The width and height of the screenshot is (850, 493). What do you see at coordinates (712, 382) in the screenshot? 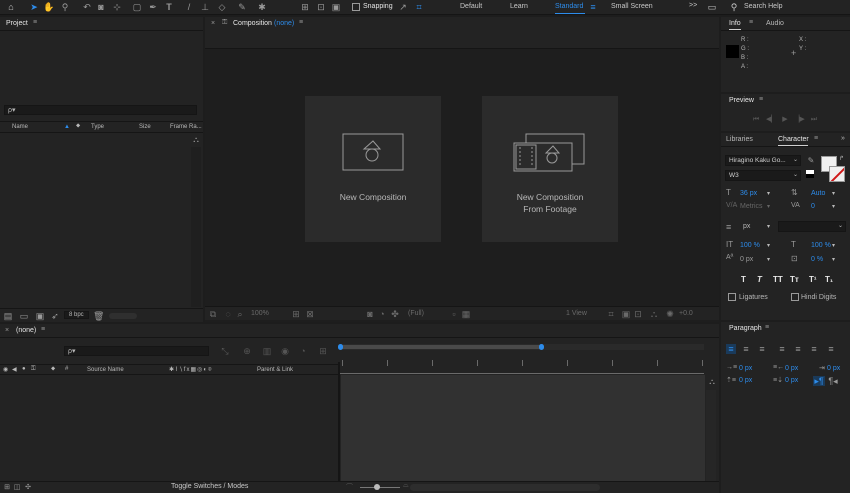
I see `comp-button-icon: ⛬` at bounding box center [712, 382].